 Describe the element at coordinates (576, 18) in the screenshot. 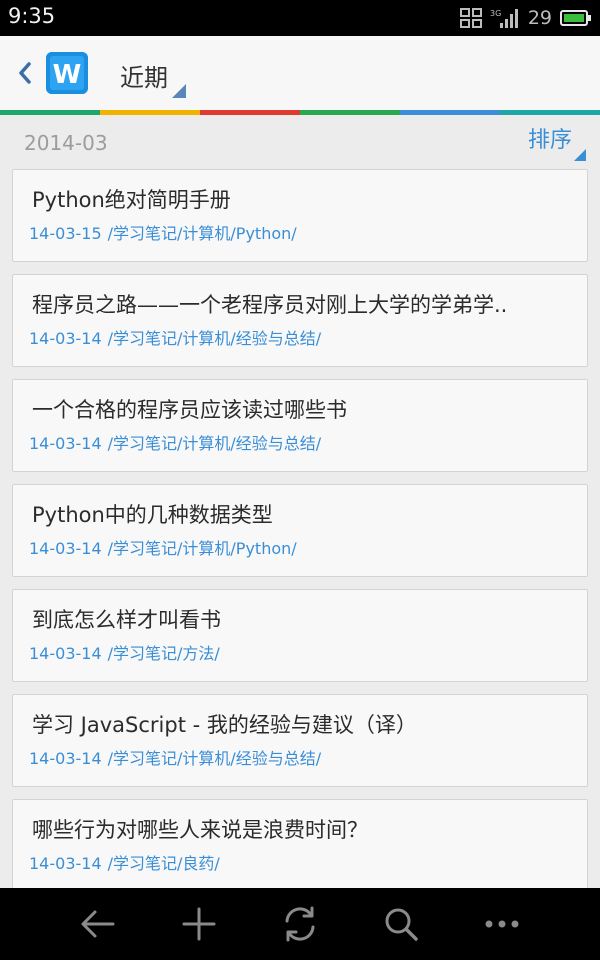

I see `battery-icon` at that location.